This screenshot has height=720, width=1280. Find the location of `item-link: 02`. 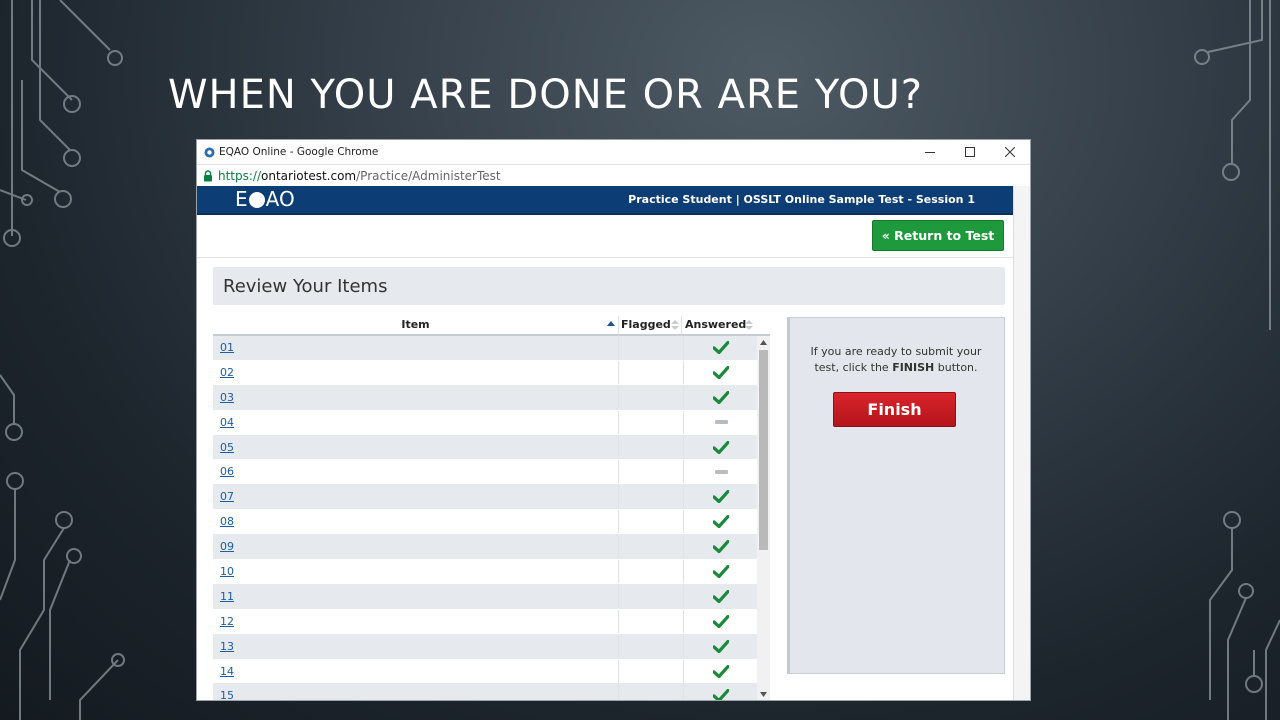

item-link: 02 is located at coordinates (227, 372).